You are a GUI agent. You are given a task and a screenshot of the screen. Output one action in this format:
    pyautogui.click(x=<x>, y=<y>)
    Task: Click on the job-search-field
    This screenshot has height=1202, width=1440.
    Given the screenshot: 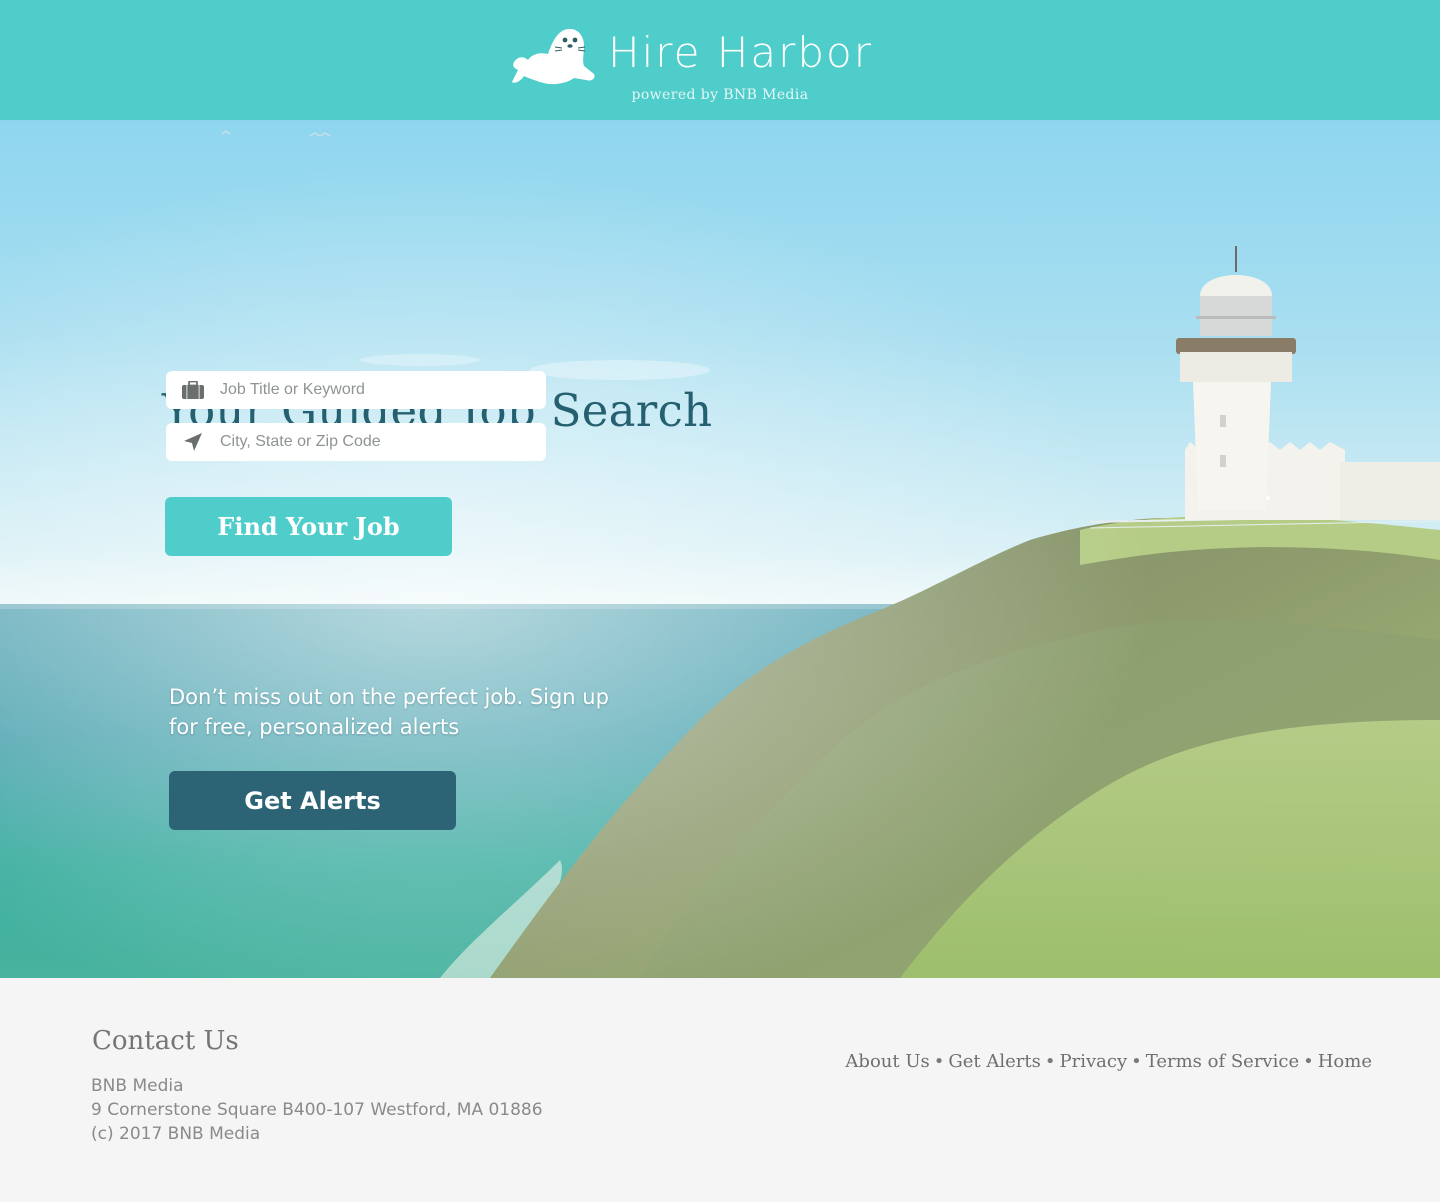 What is the action you would take?
    pyautogui.click(x=356, y=390)
    